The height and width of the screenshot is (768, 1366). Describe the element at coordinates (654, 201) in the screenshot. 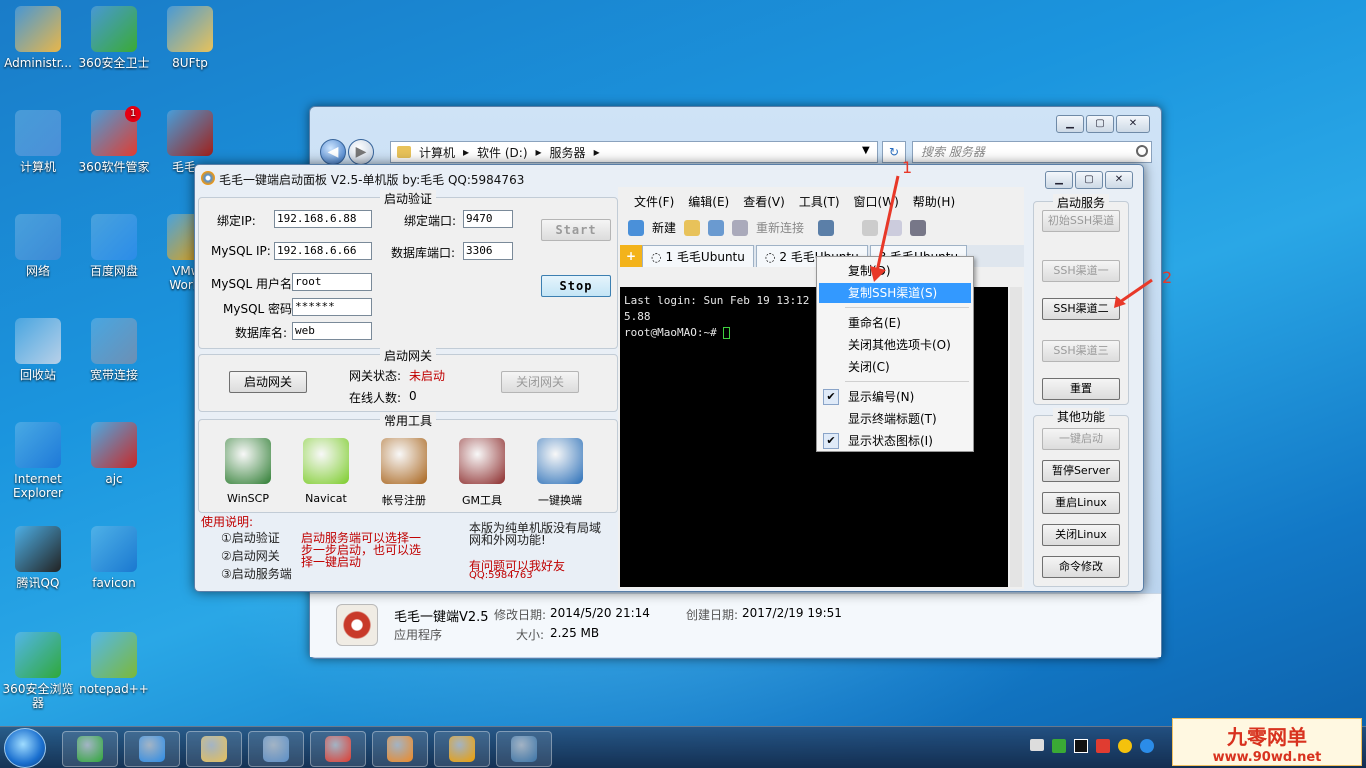

I see `menu-item: 文件(F)` at that location.